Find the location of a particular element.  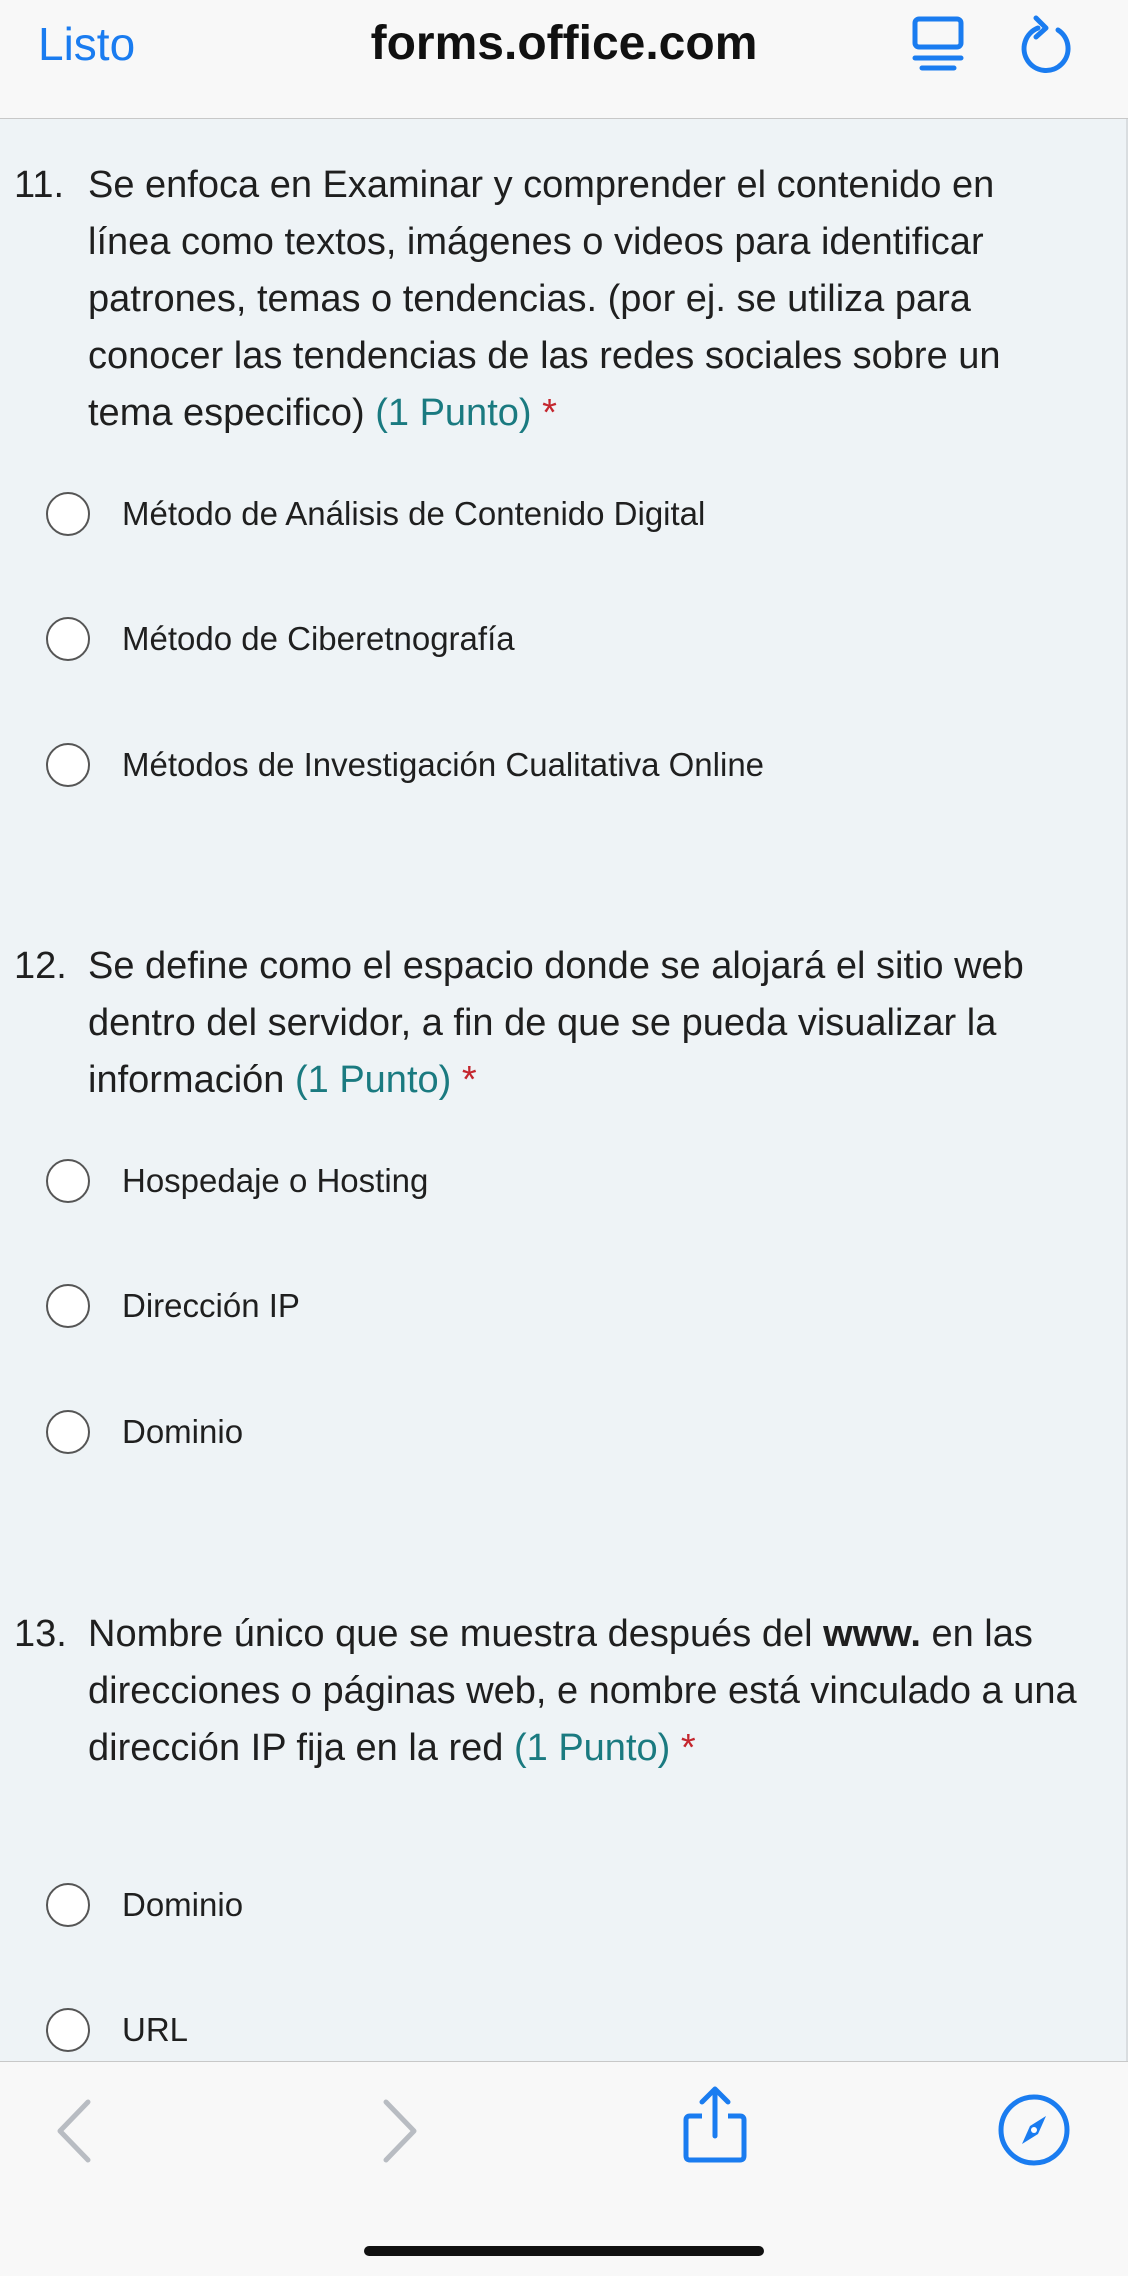

question-text-bold: www. is located at coordinates (872, 1634).